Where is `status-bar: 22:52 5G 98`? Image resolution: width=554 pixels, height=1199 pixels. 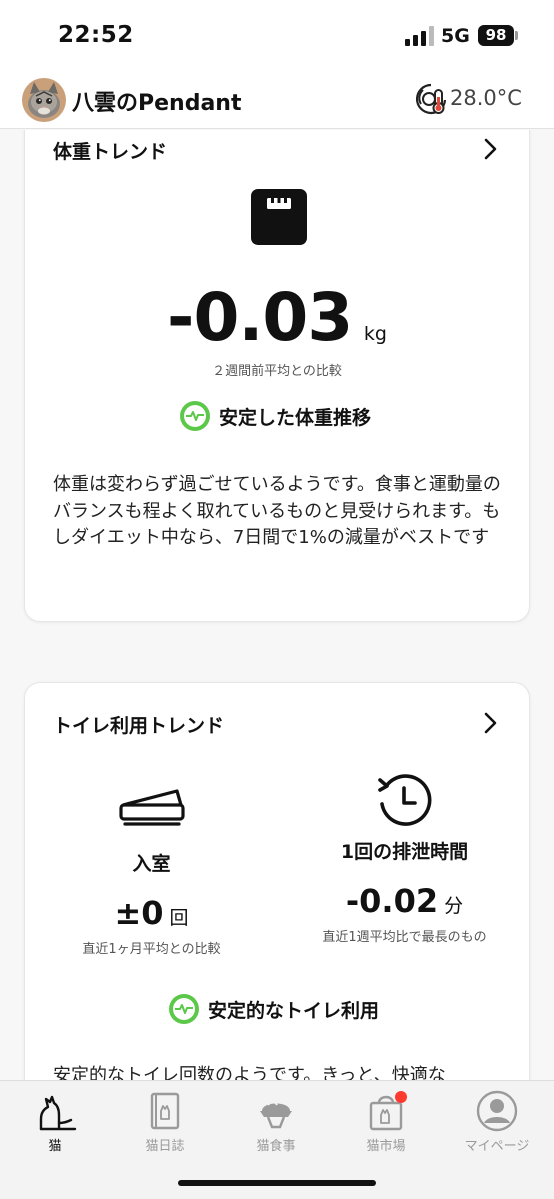 status-bar: 22:52 5G 98 is located at coordinates (277, 36).